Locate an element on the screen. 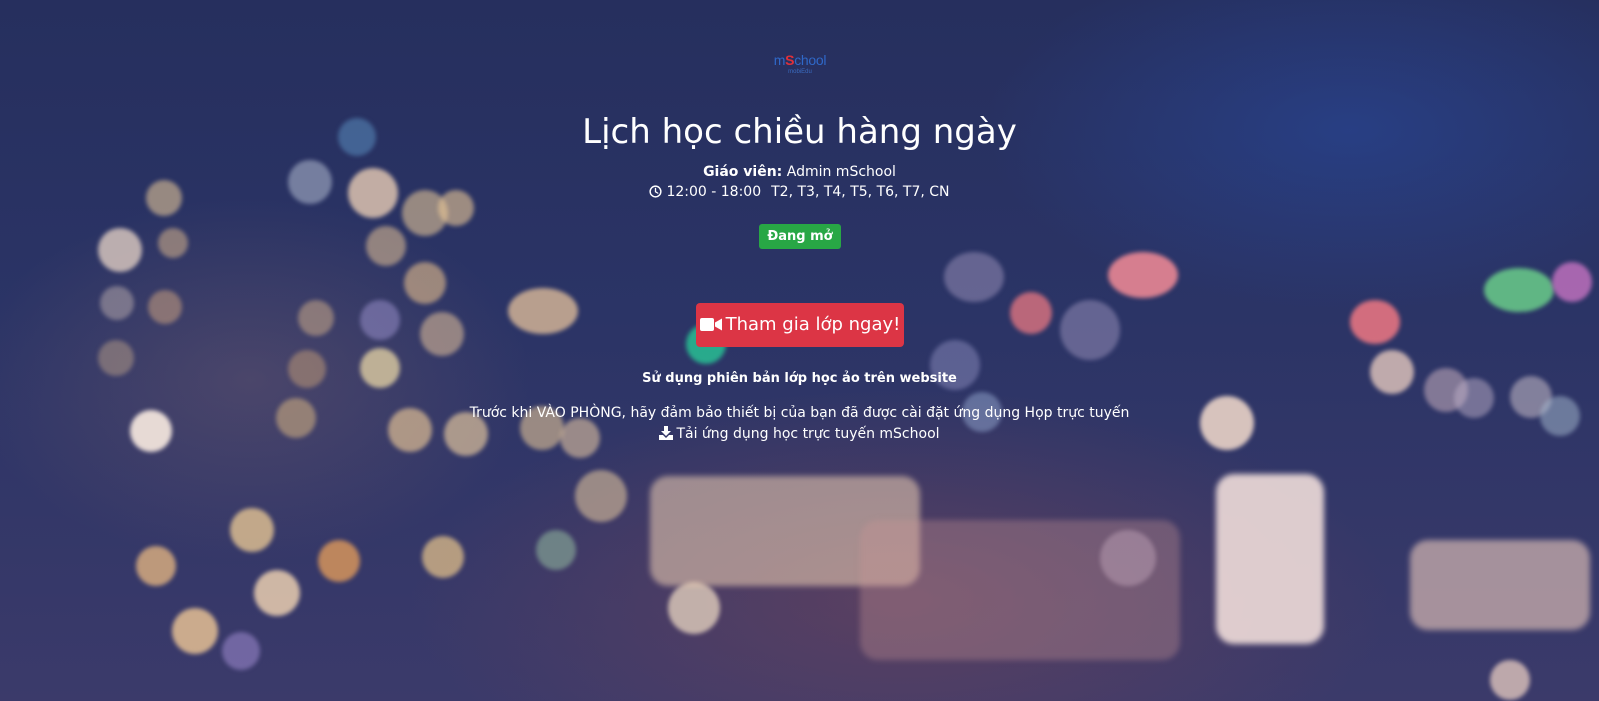  page-title: Lịch học chiều hàng ngày is located at coordinates (799, 132).